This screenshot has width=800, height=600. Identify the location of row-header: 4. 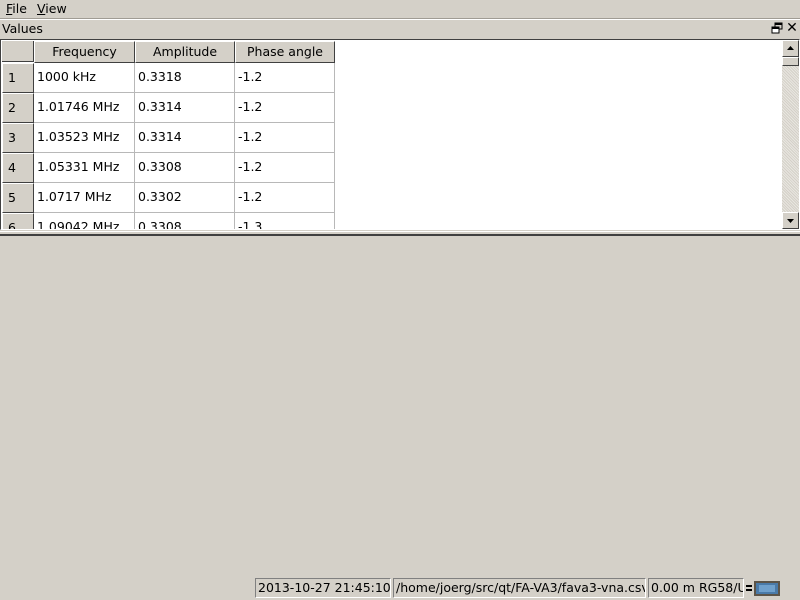
(18, 168).